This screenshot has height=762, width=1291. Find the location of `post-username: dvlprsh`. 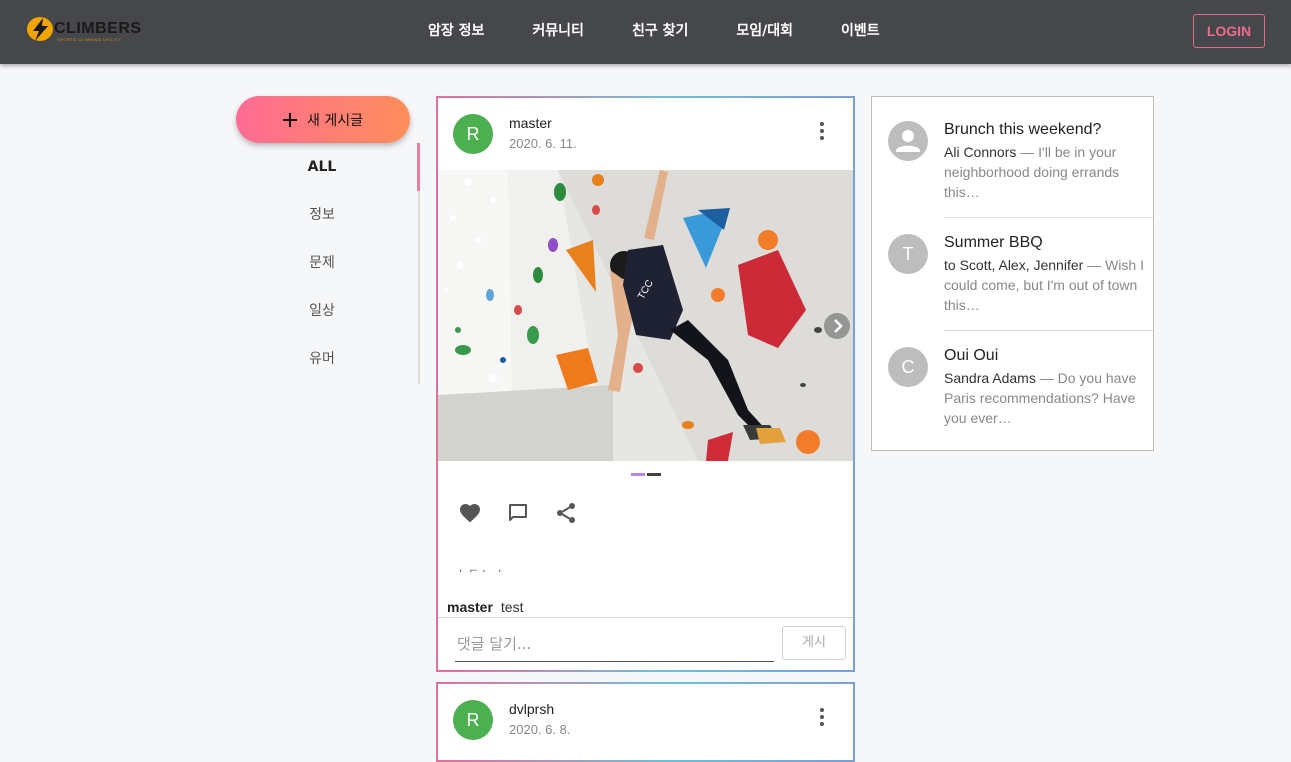

post-username: dvlprsh is located at coordinates (531, 709).